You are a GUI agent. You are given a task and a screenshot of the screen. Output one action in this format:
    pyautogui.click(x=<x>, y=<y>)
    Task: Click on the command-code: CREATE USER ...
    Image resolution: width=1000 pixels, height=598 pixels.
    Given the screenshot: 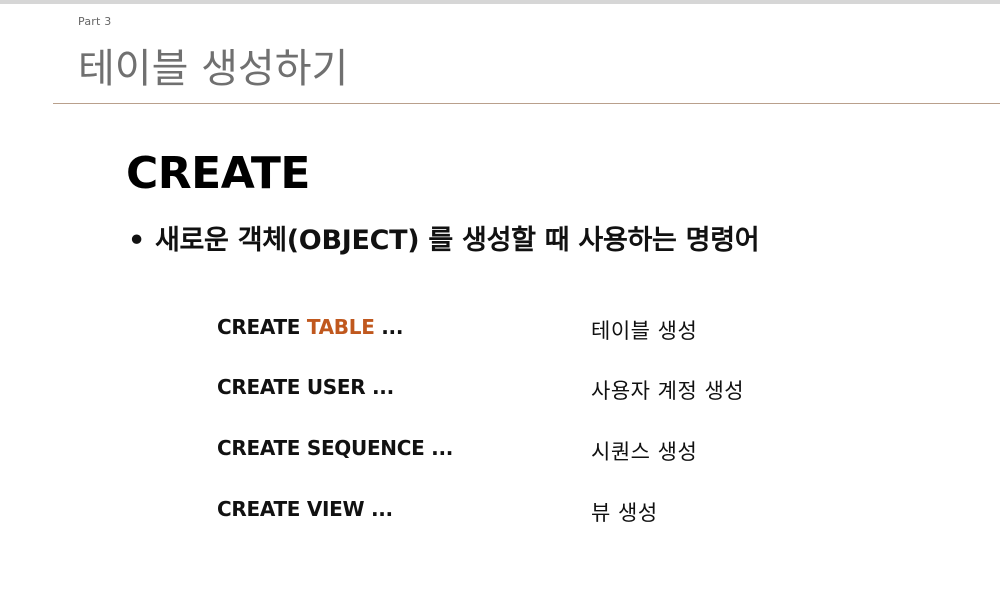 What is the action you would take?
    pyautogui.click(x=305, y=387)
    